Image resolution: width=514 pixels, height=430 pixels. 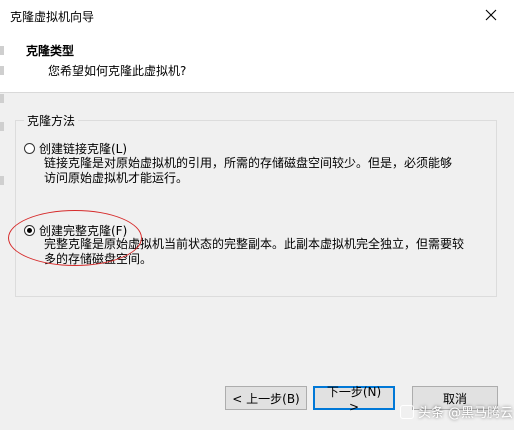 What do you see at coordinates (3, 230) in the screenshot?
I see `side-edge-marks` at bounding box center [3, 230].